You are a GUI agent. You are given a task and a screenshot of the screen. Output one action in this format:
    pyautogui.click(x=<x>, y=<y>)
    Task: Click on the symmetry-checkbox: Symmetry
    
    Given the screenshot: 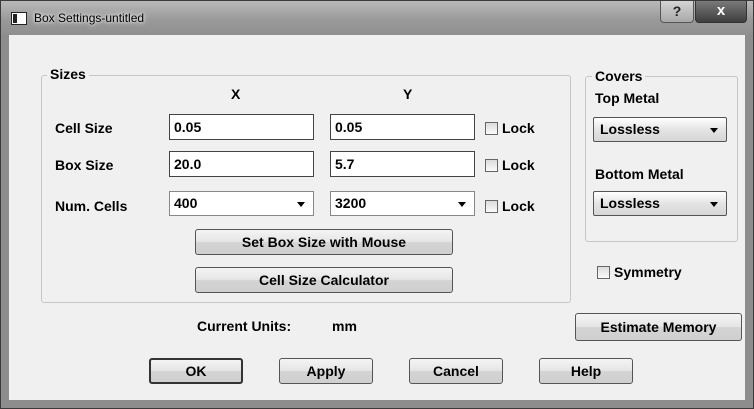 What is the action you would take?
    pyautogui.click(x=639, y=272)
    